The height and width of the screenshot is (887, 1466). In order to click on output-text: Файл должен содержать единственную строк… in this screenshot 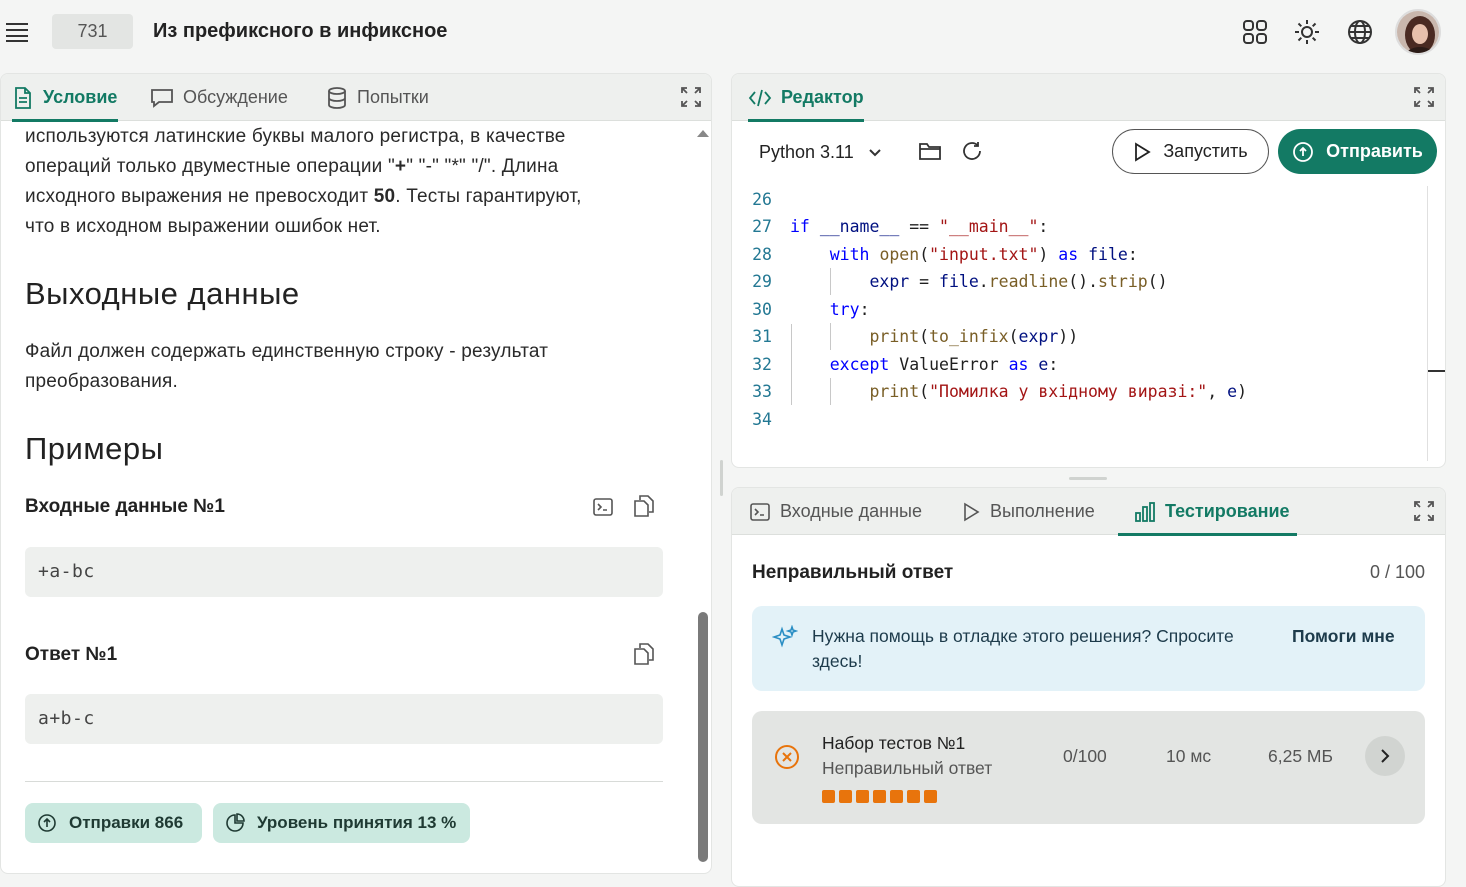, I will do `click(287, 366)`.